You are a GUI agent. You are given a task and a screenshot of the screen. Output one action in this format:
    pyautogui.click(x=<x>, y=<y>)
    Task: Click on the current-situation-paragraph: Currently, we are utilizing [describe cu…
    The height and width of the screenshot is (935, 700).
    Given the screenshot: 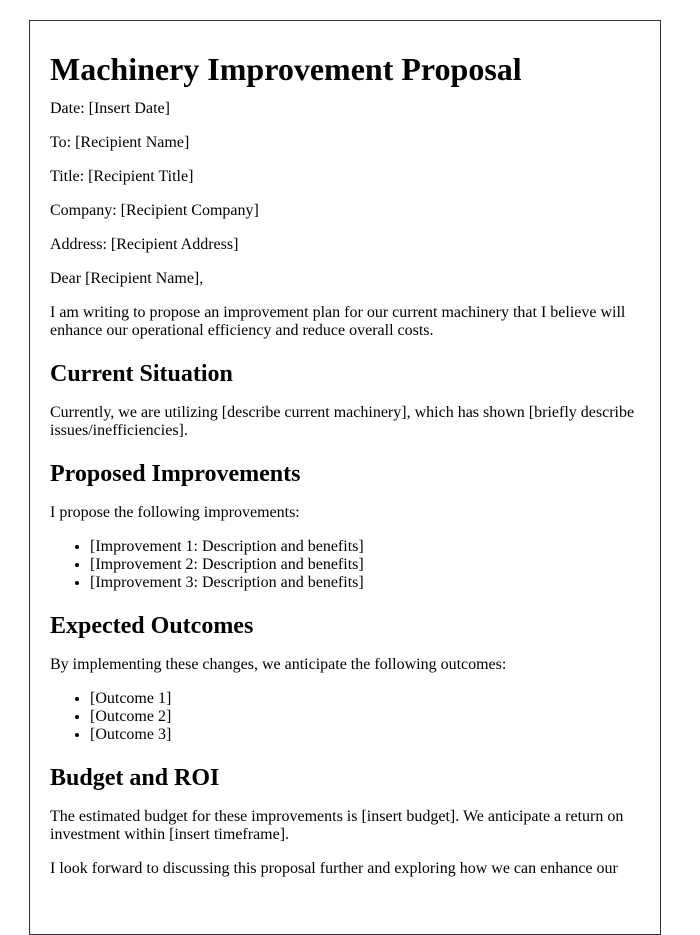 What is the action you would take?
    pyautogui.click(x=342, y=421)
    